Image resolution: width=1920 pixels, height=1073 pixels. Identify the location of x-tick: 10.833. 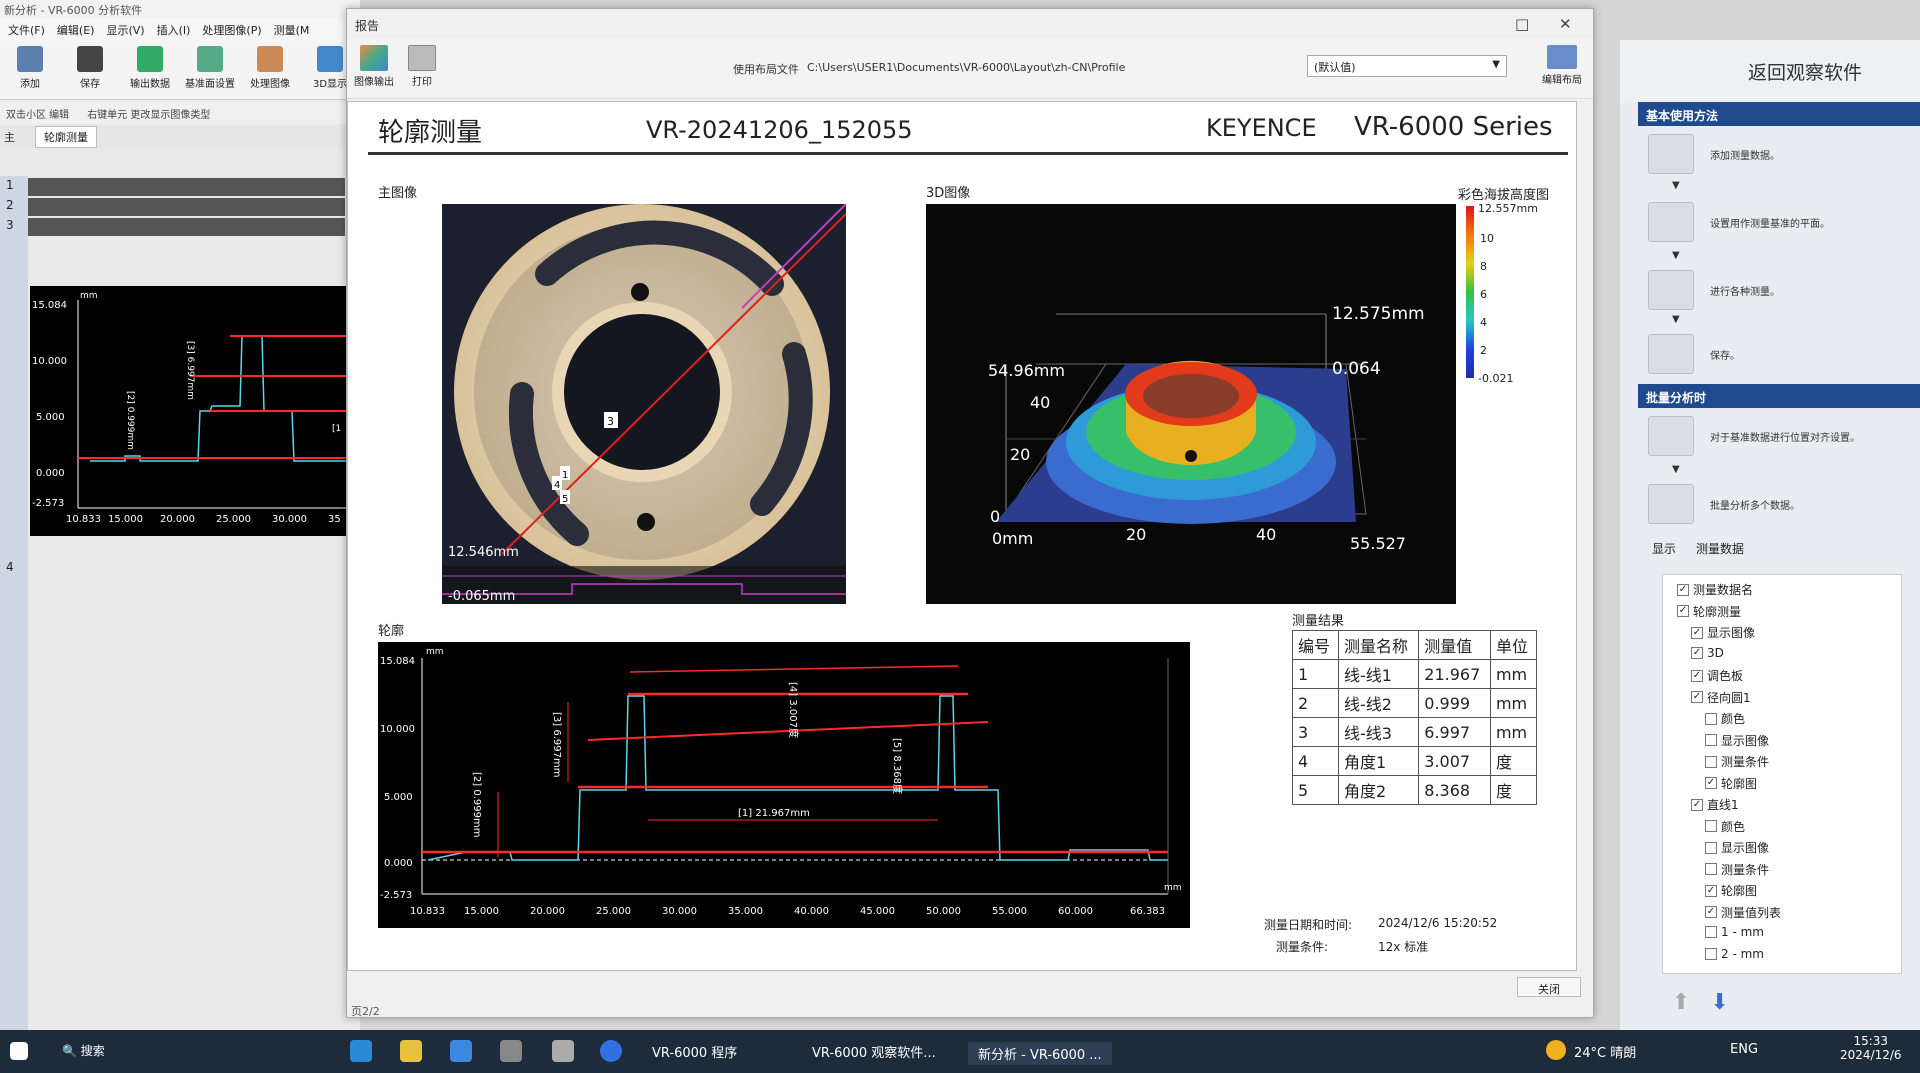
(427, 911).